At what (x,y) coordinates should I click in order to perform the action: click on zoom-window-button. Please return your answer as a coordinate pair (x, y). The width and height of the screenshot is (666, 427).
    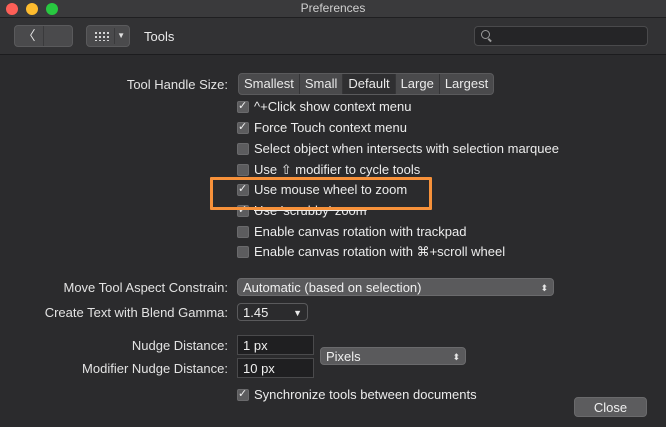
    Looking at the image, I should click on (52, 9).